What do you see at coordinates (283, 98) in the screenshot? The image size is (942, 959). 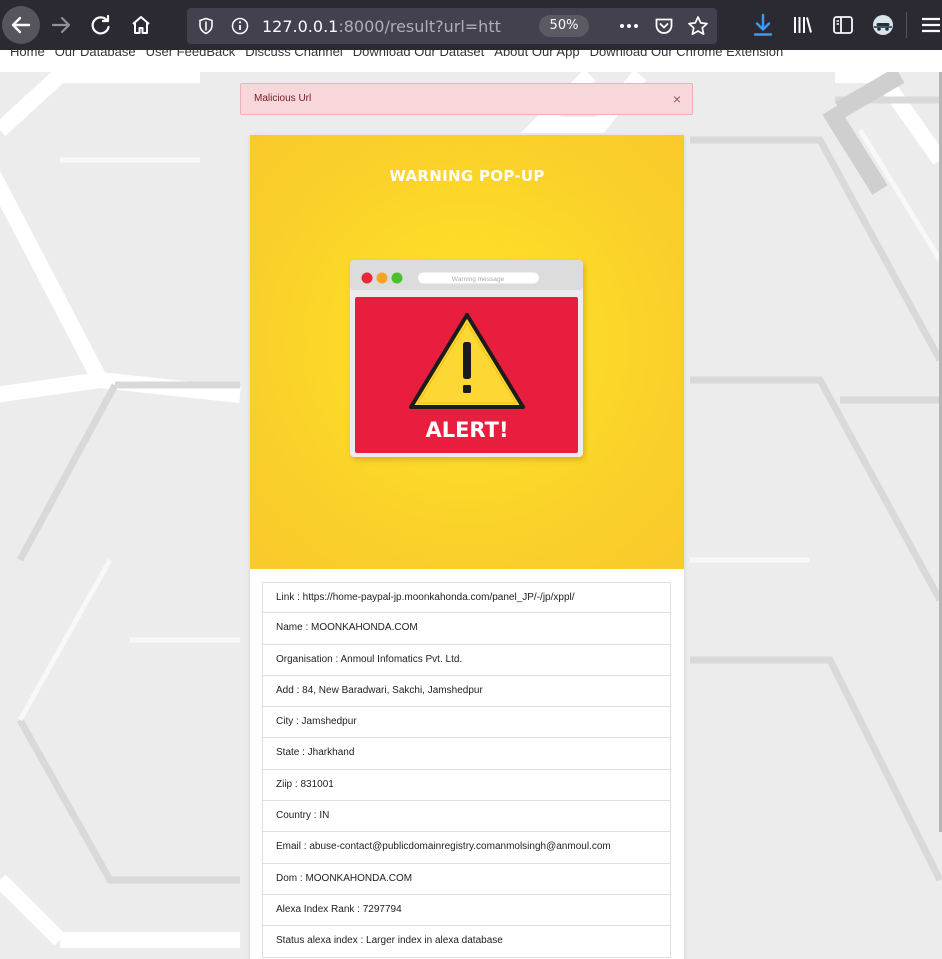 I see `alert-message: Malicious Url` at bounding box center [283, 98].